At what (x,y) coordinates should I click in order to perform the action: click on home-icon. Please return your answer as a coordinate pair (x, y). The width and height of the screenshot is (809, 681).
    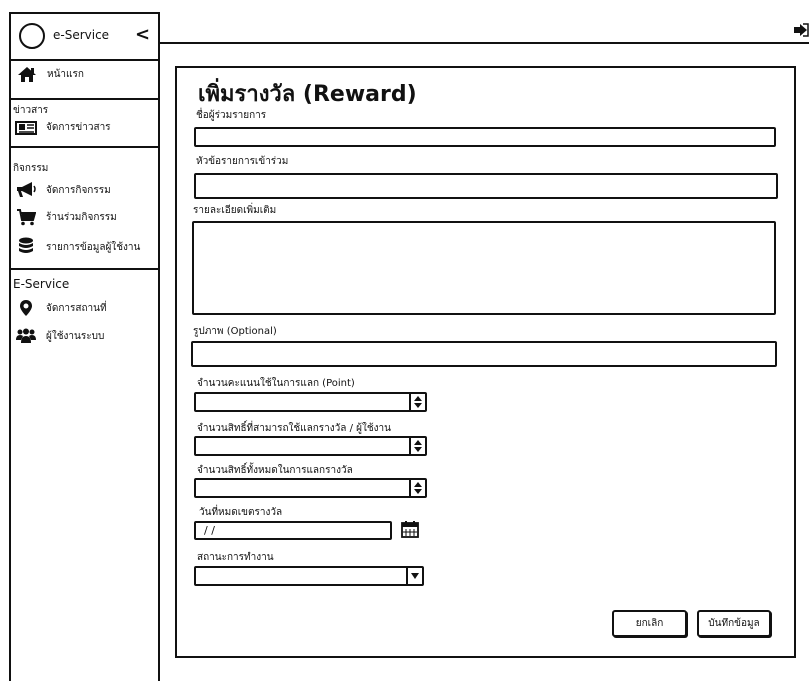
    Looking at the image, I should click on (27, 74).